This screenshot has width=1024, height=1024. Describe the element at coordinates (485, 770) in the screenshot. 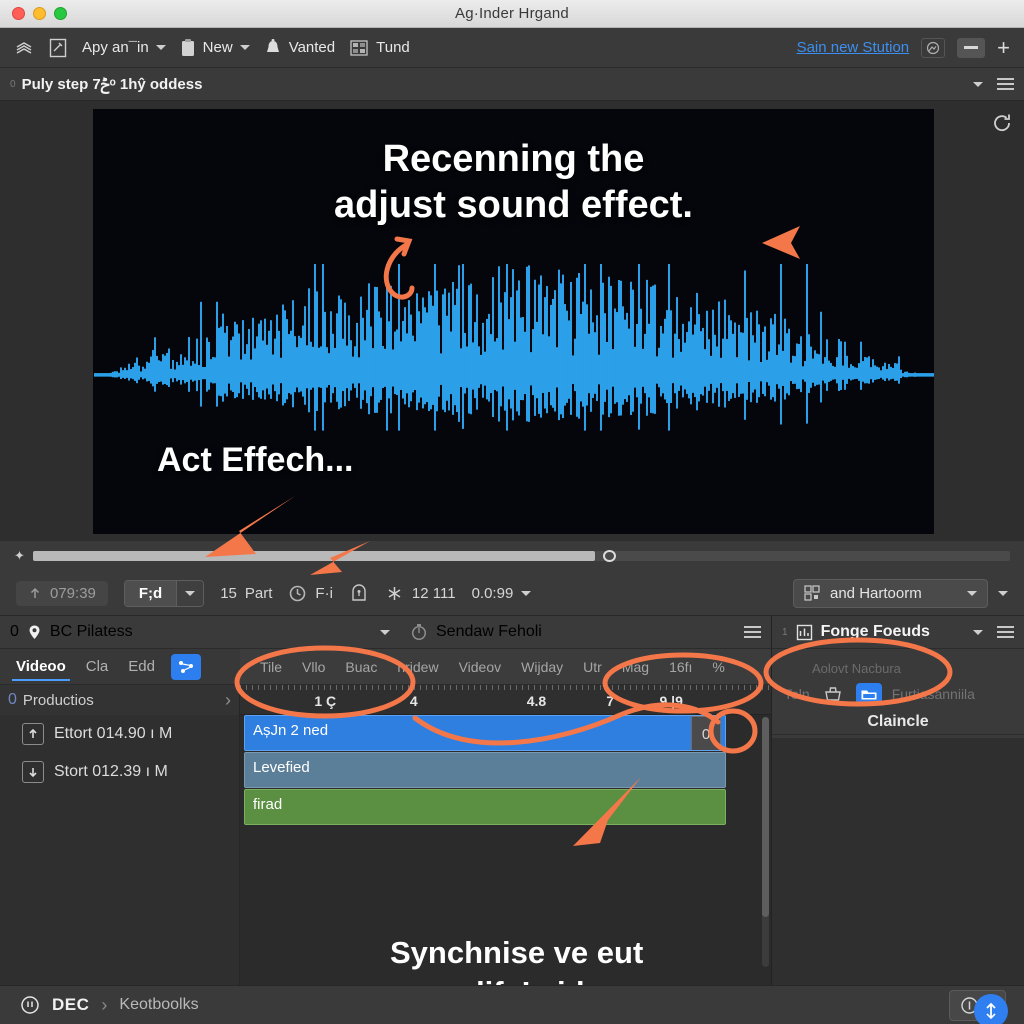

I see `timeline-clip-slate: Levefied` at that location.